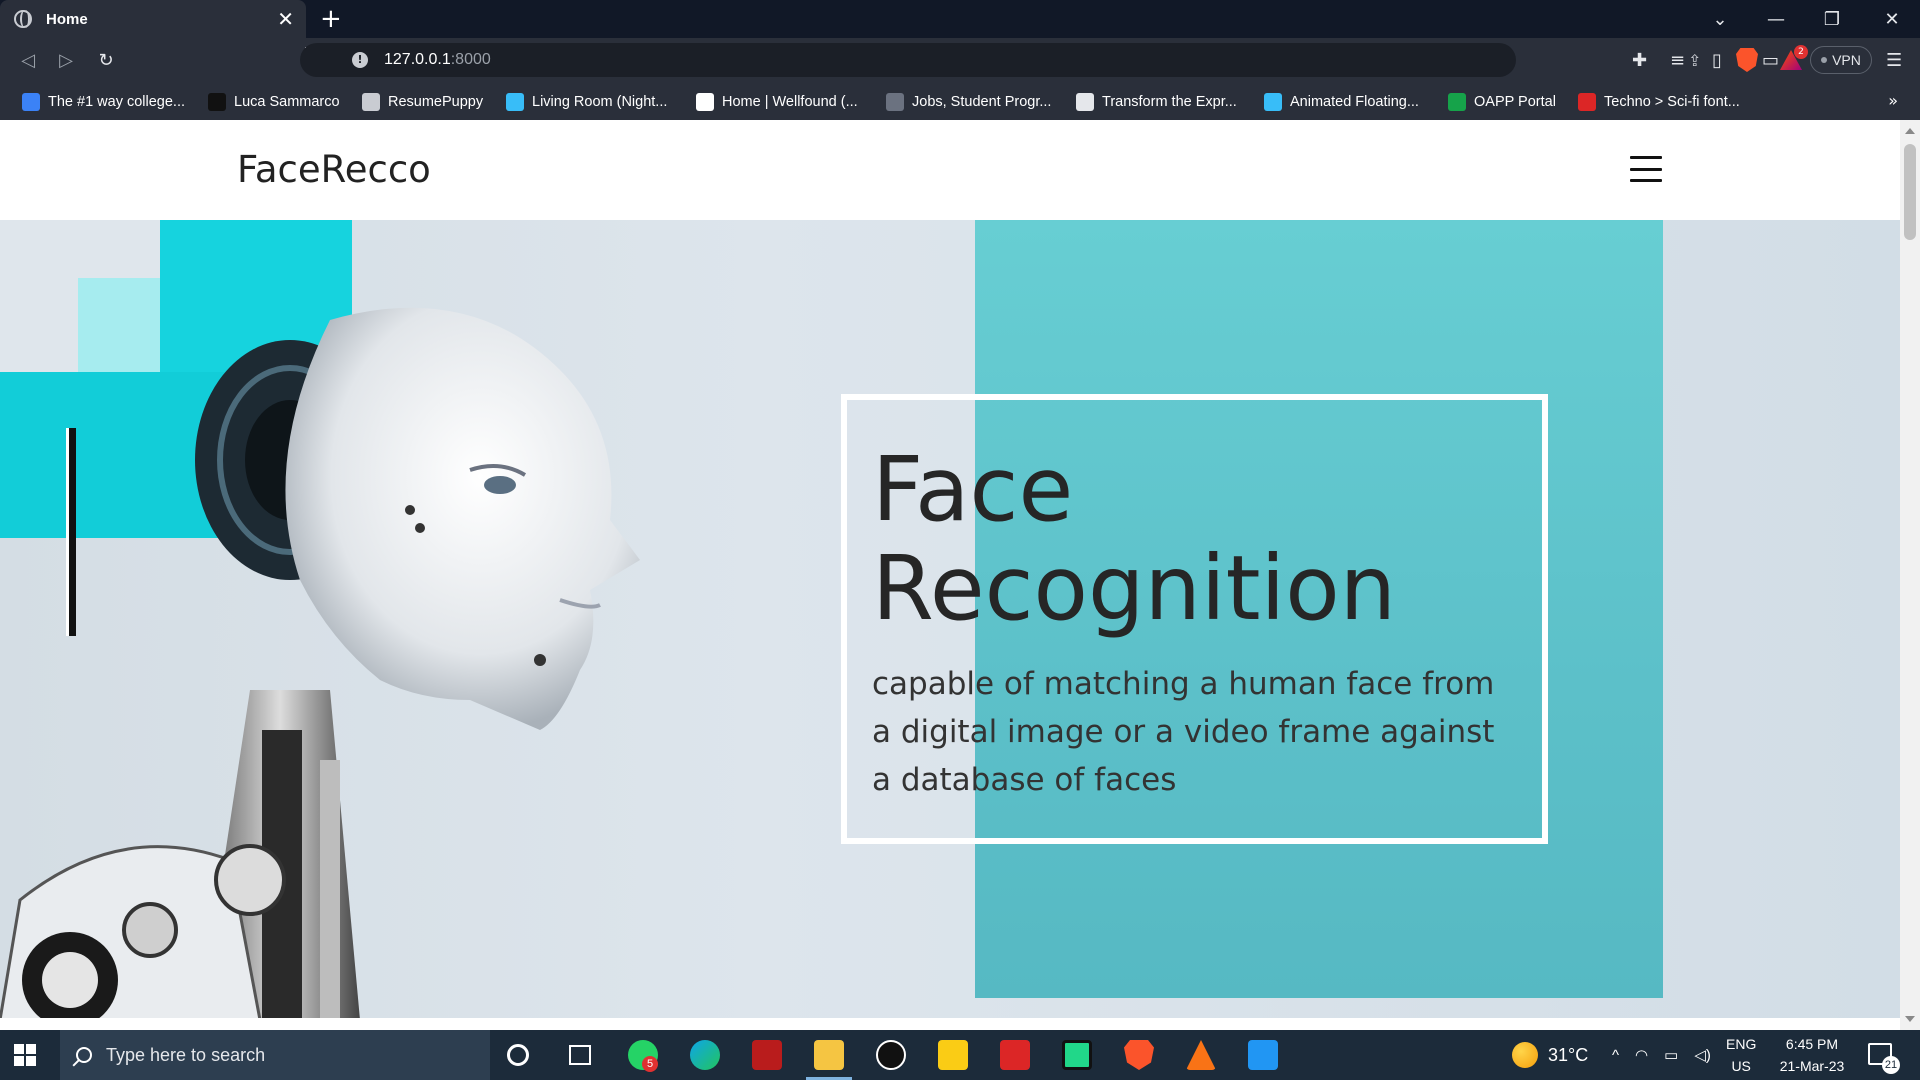 Image resolution: width=1920 pixels, height=1080 pixels. I want to click on search-placeholder: Type here to search, so click(186, 1054).